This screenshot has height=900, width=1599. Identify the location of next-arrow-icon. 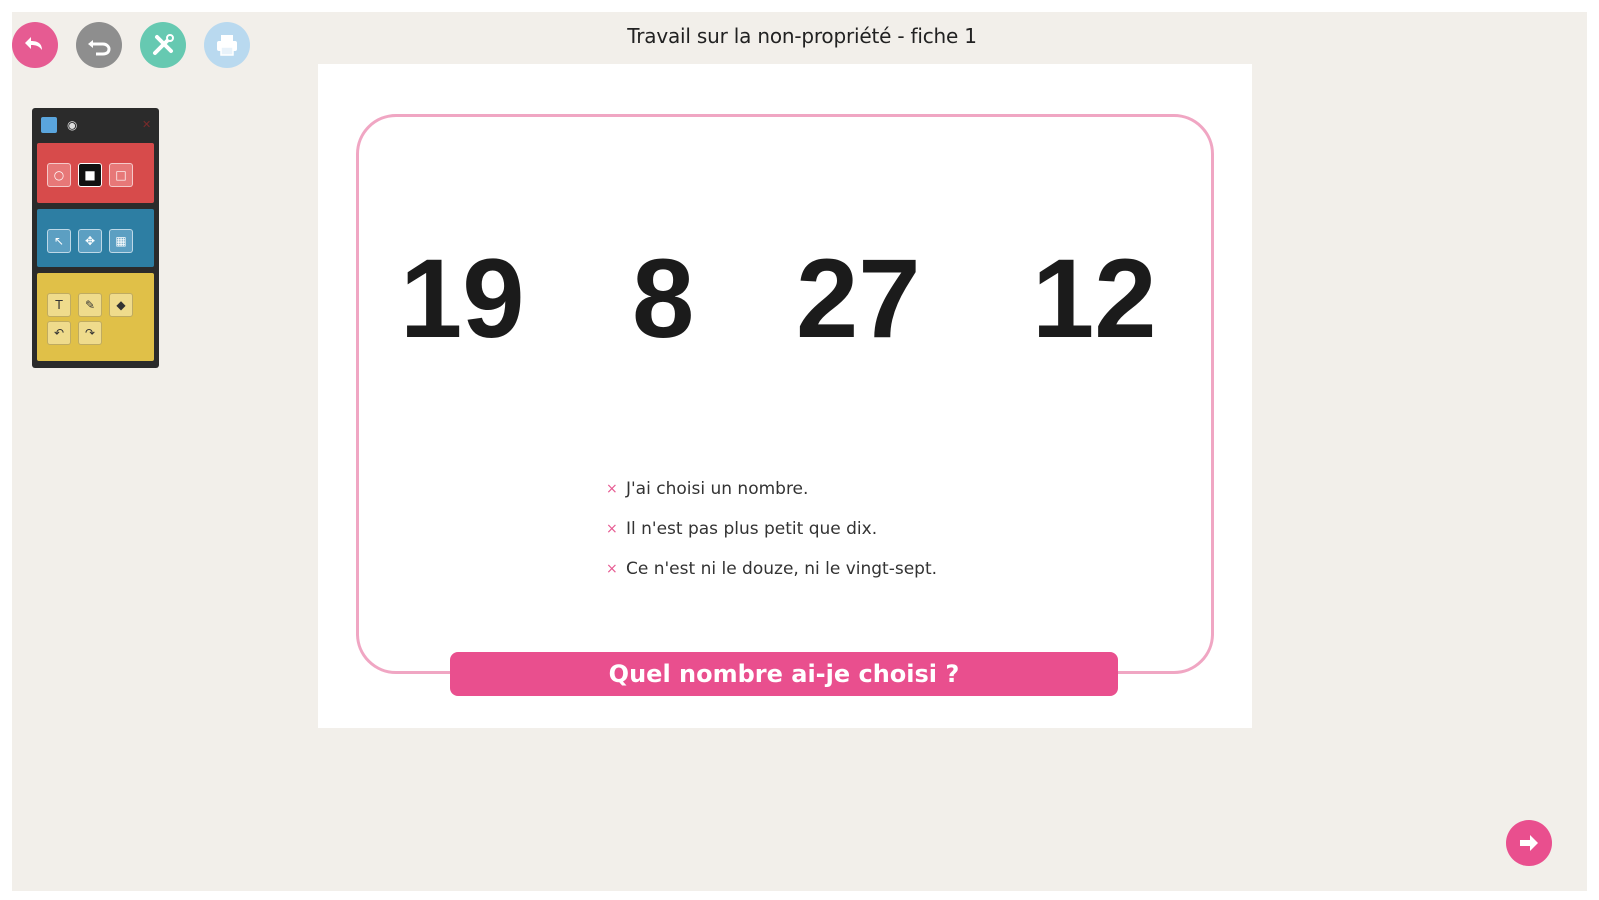
(1529, 843).